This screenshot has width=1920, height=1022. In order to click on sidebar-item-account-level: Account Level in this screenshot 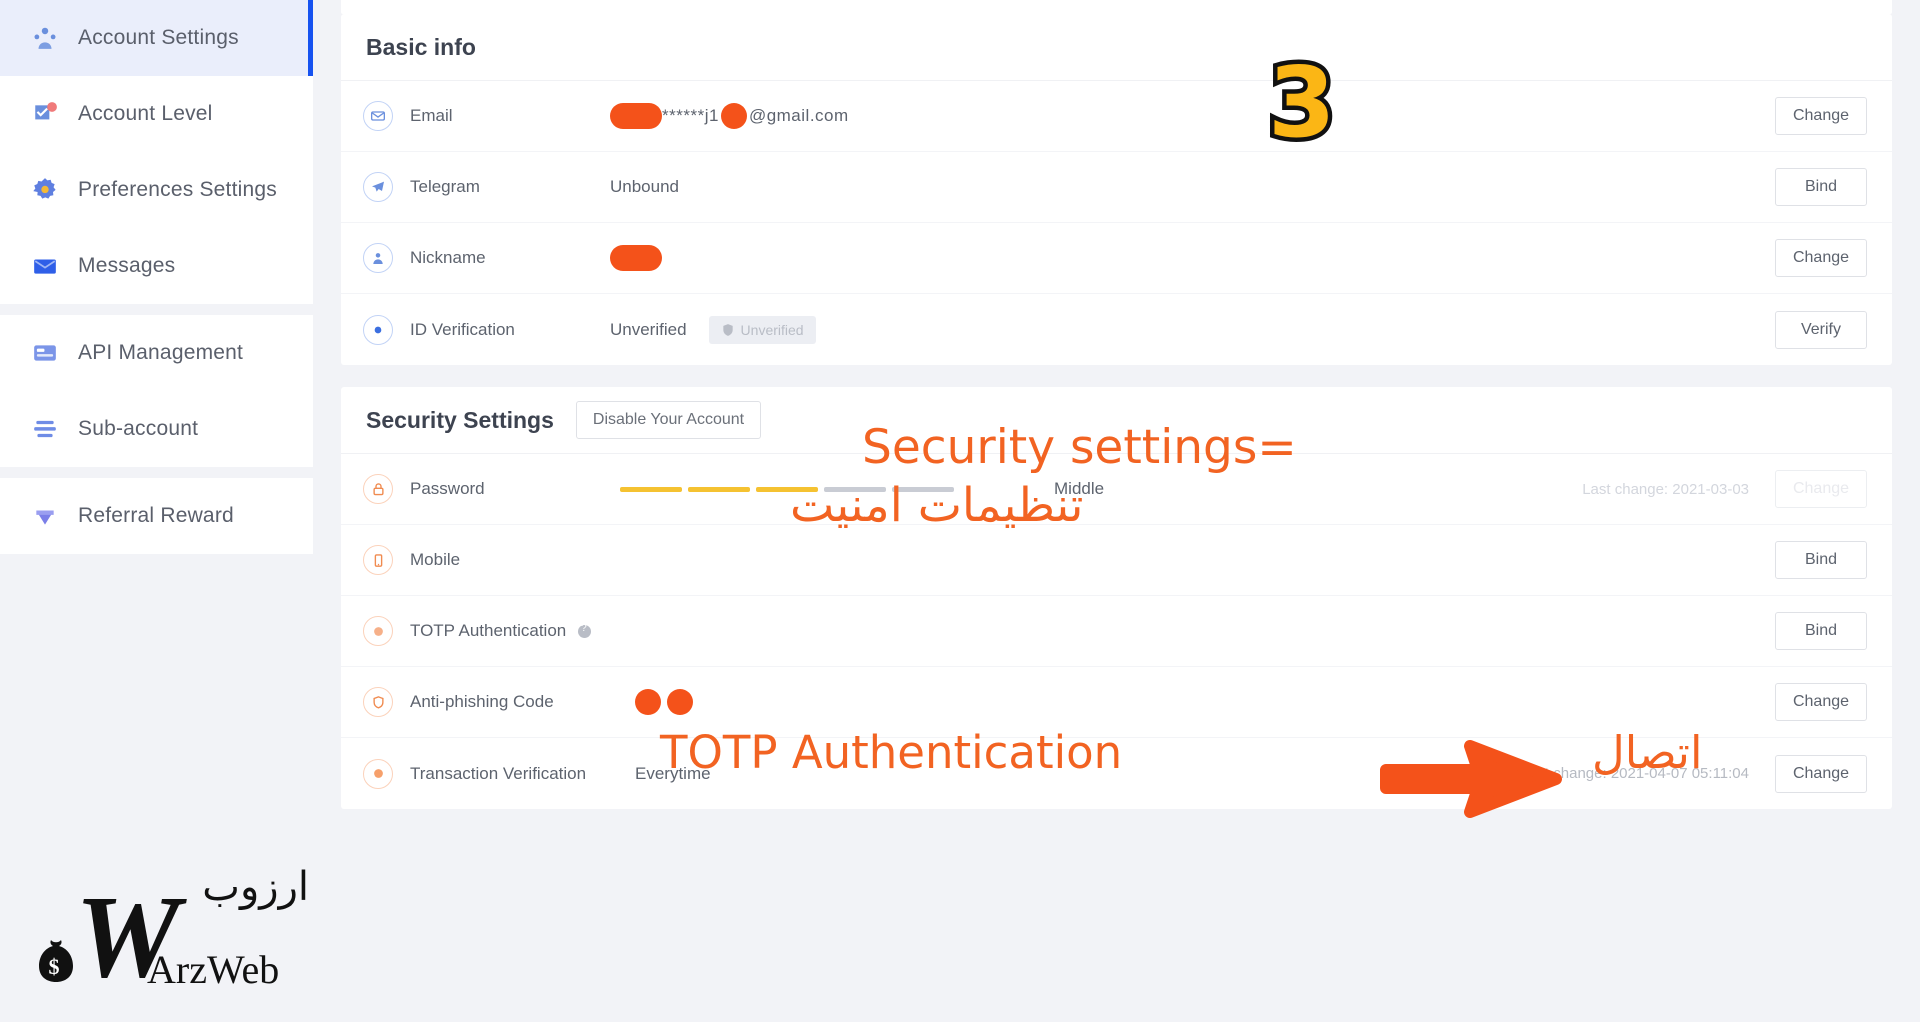, I will do `click(156, 114)`.